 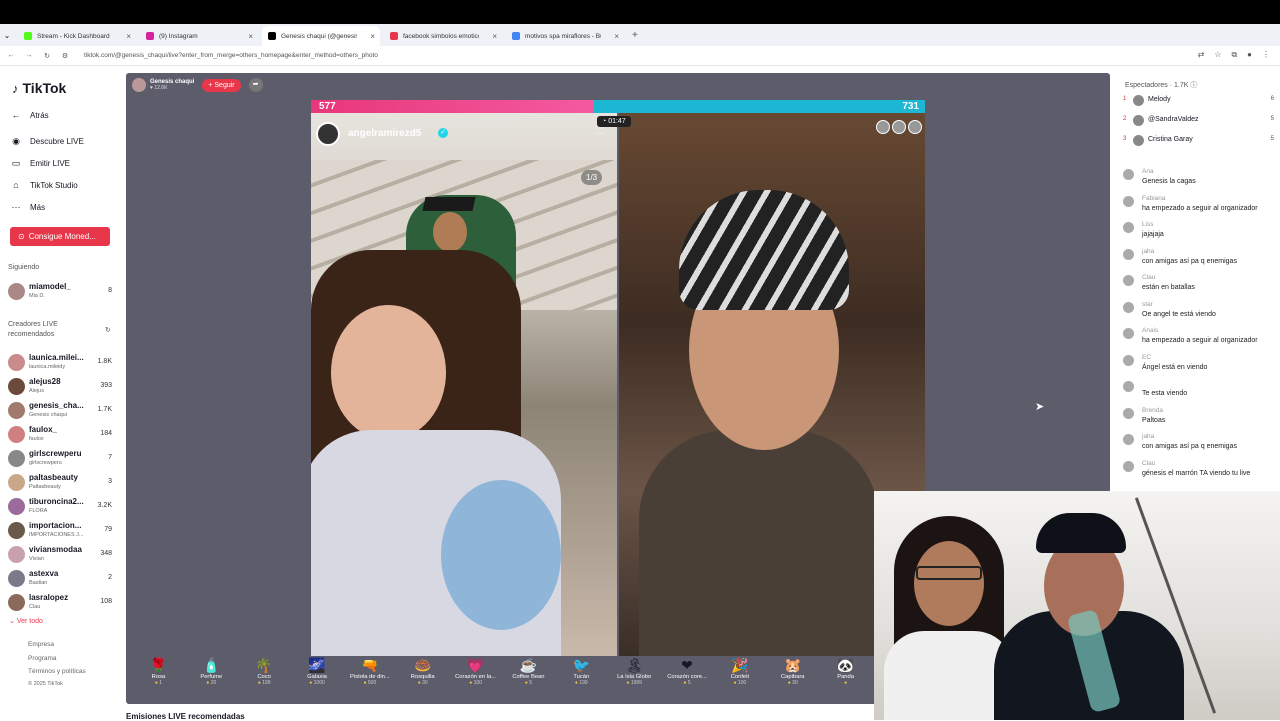 What do you see at coordinates (16, 163) in the screenshot?
I see `camera-icon: ▭` at bounding box center [16, 163].